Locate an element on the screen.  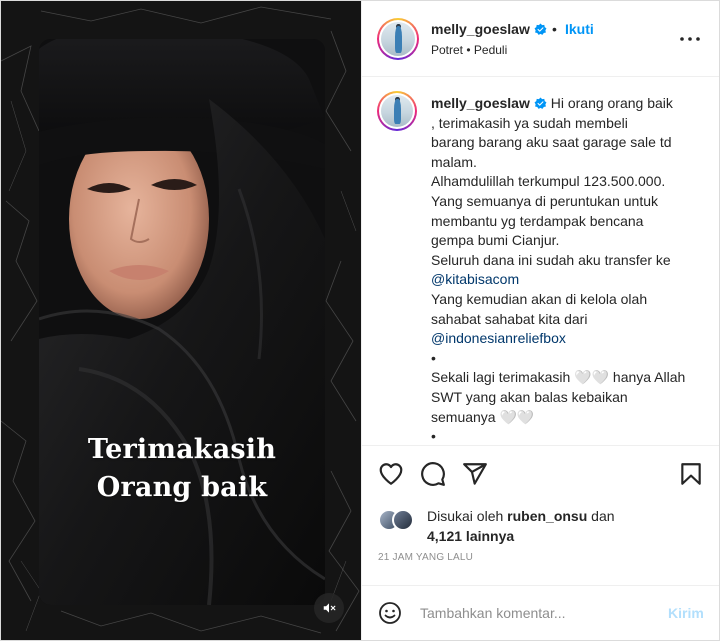
likes-prefix: Disukai oleh is located at coordinates (465, 516).